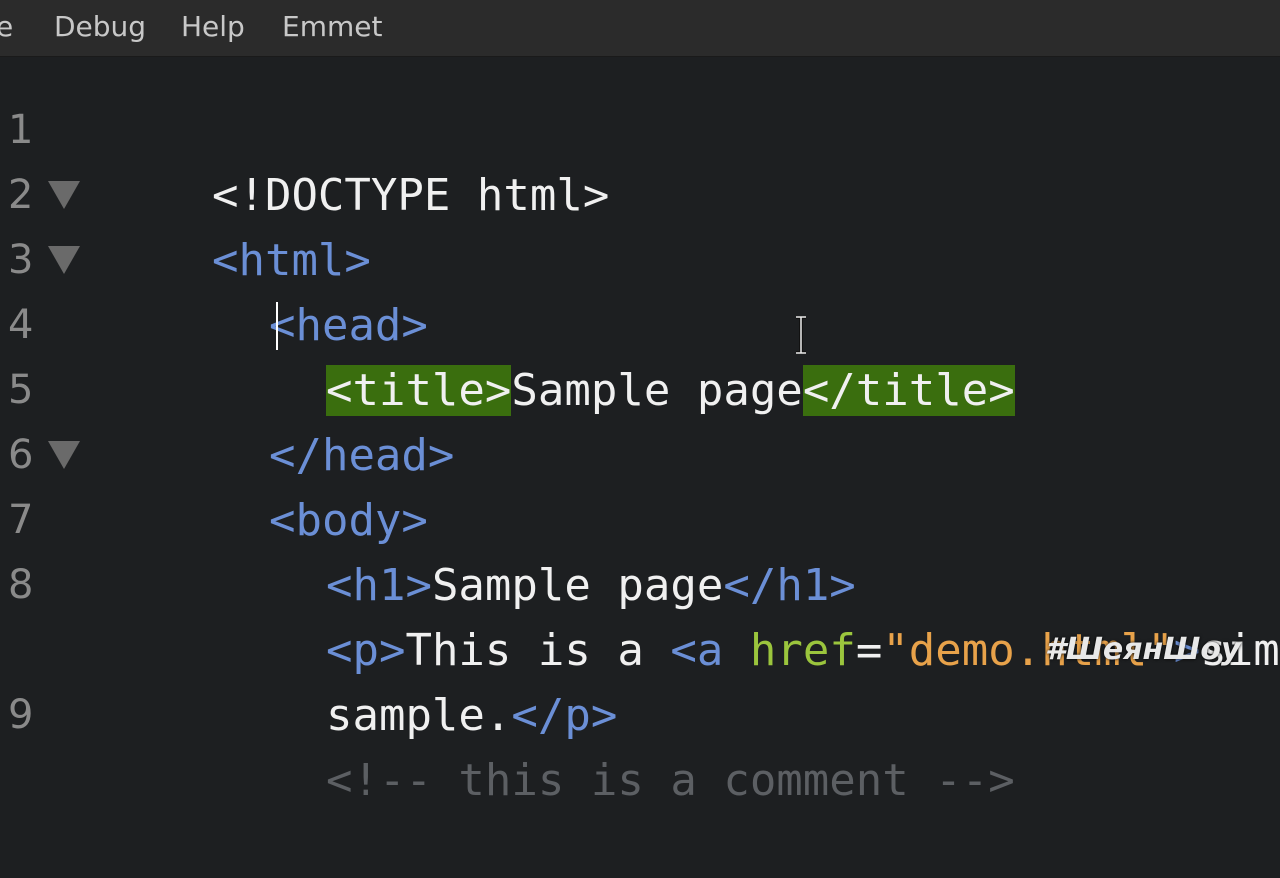 The height and width of the screenshot is (878, 1280). Describe the element at coordinates (238, 224) in the screenshot. I see `code-line-2: <html>` at that location.